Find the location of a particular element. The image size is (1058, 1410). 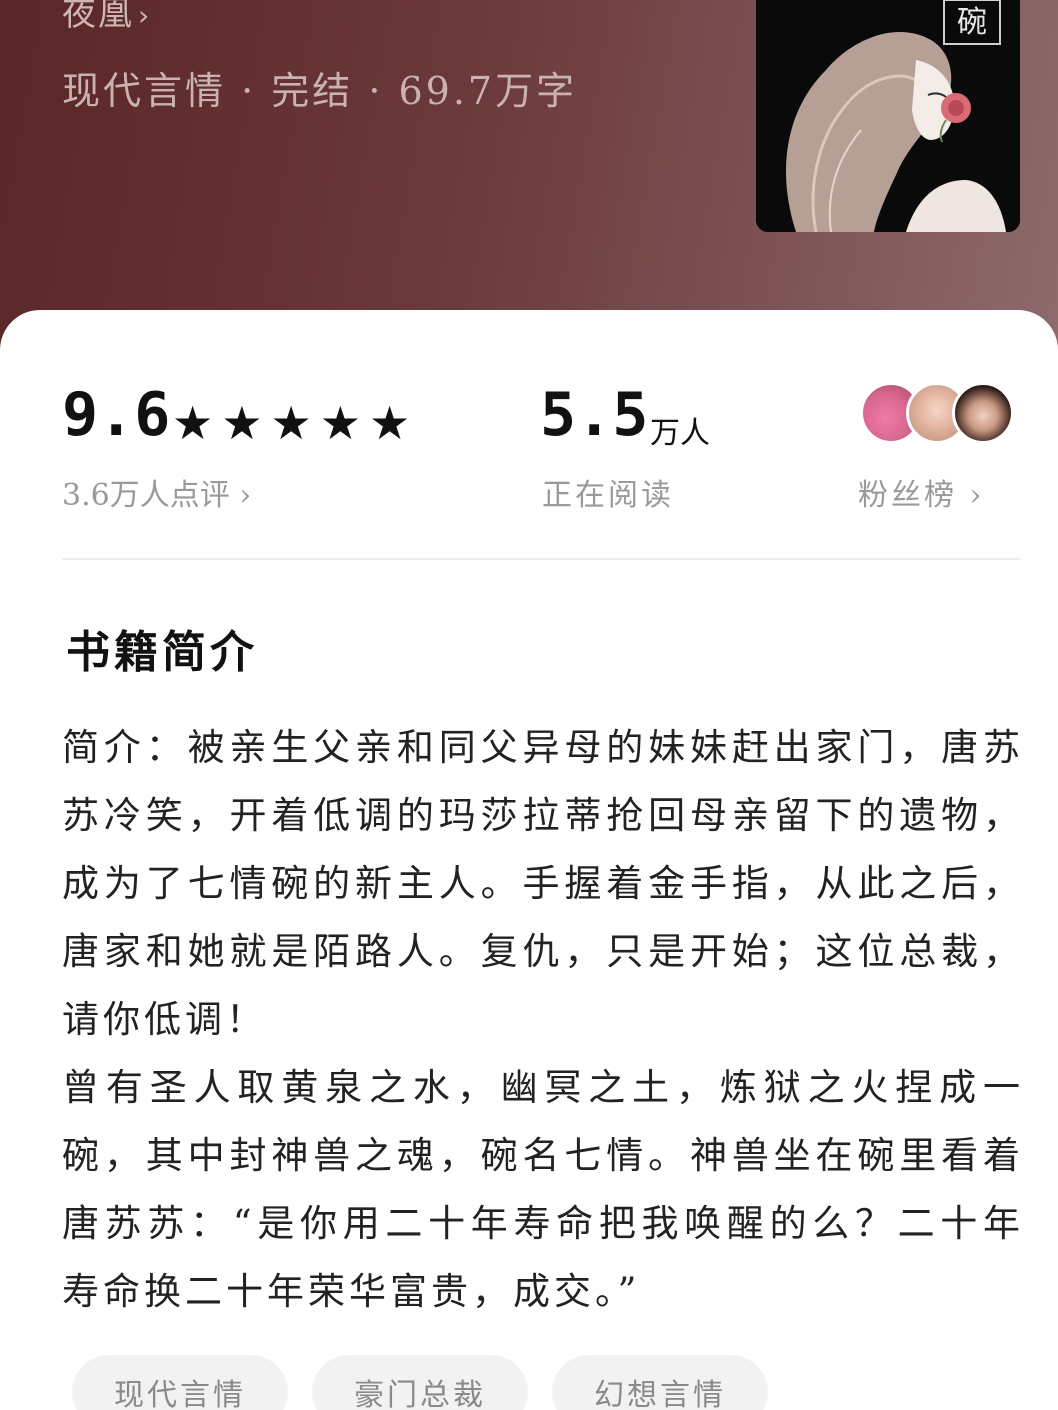

book-cover: 碗 is located at coordinates (888, 116).